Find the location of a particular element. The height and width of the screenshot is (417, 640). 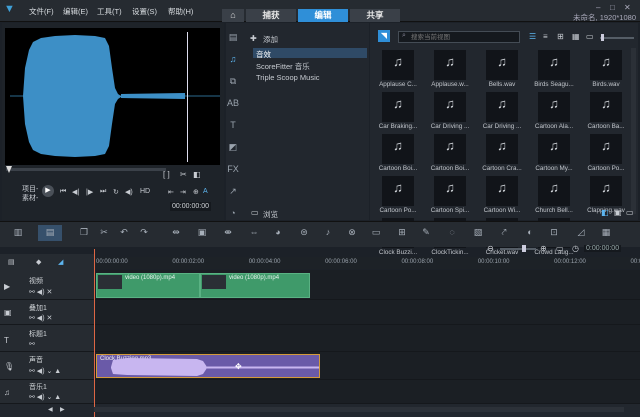

track-name-title: 标题1 is located at coordinates (38, 334).